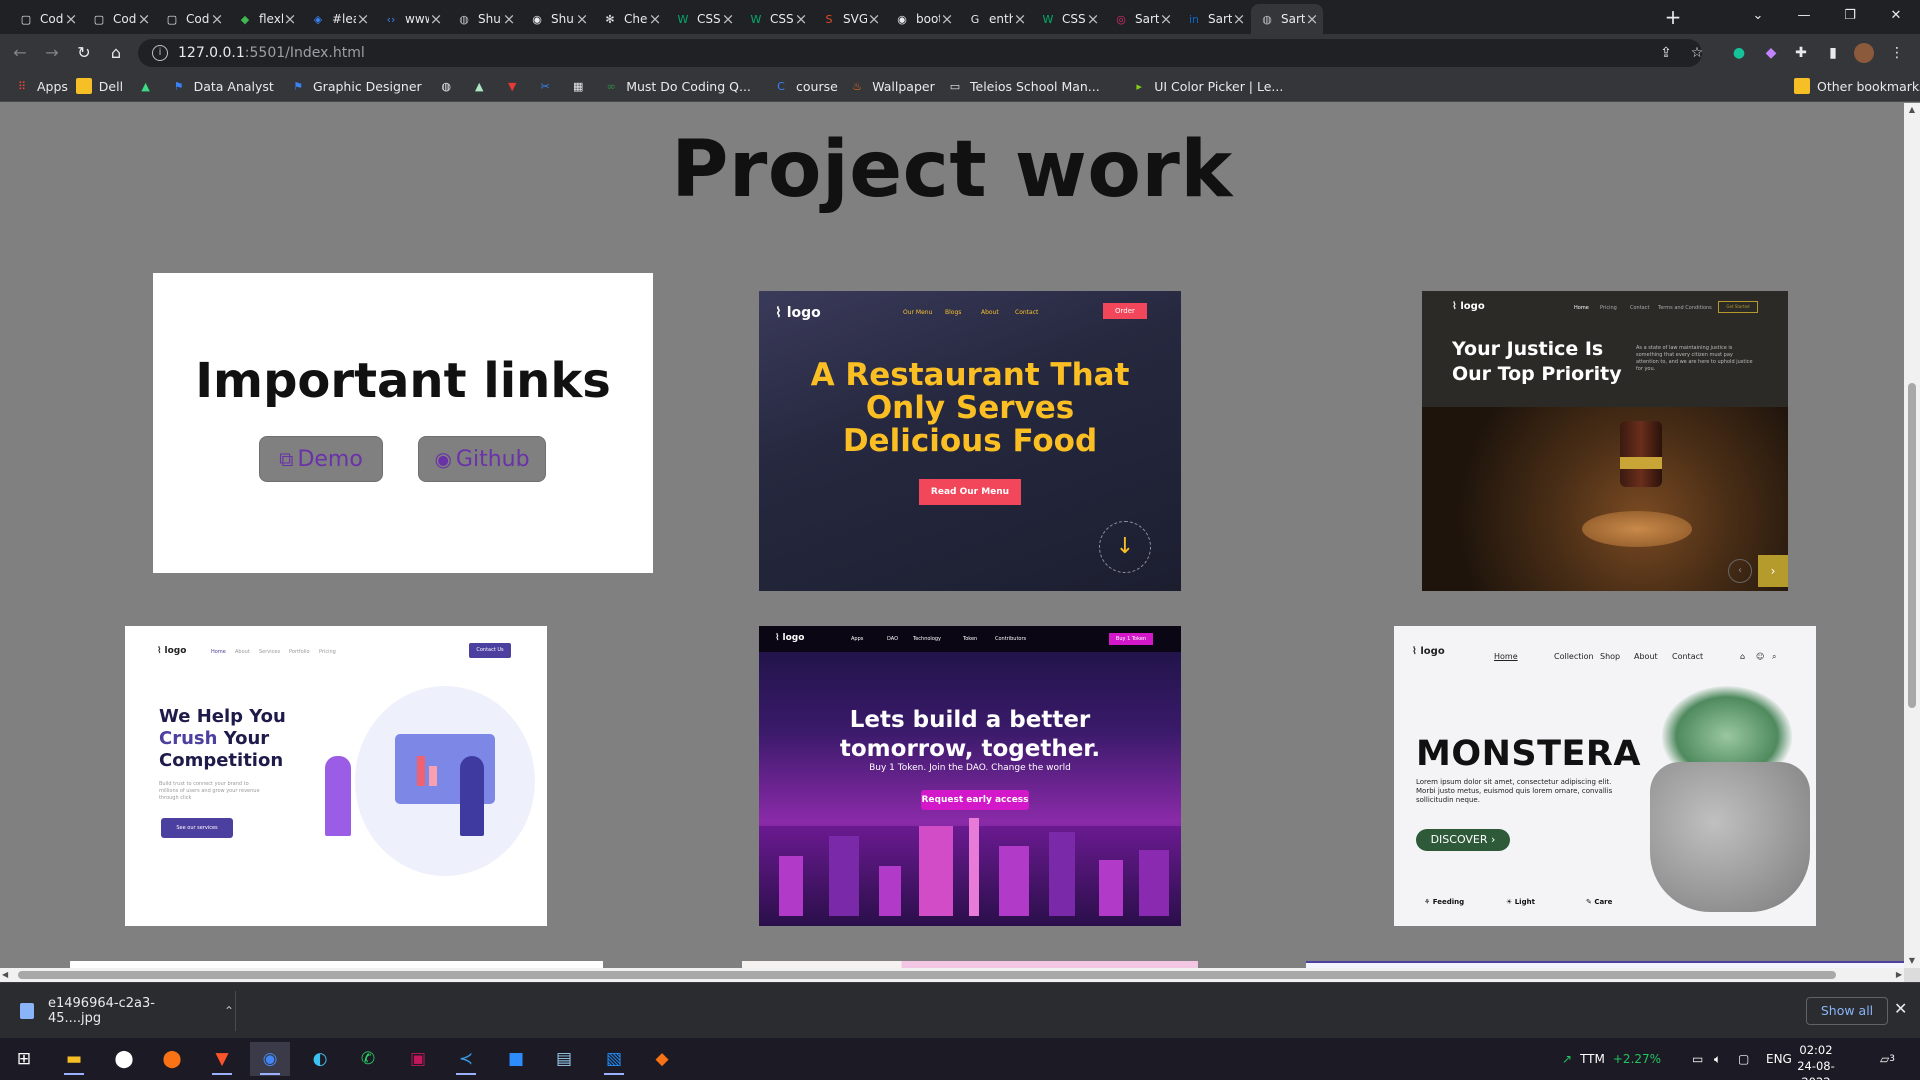  I want to click on profile-avatar, so click(1864, 53).